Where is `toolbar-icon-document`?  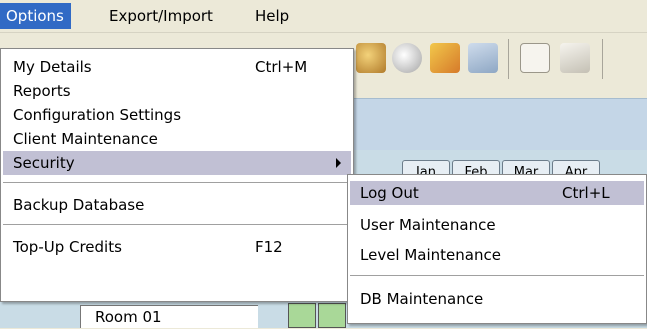 toolbar-icon-document is located at coordinates (575, 58).